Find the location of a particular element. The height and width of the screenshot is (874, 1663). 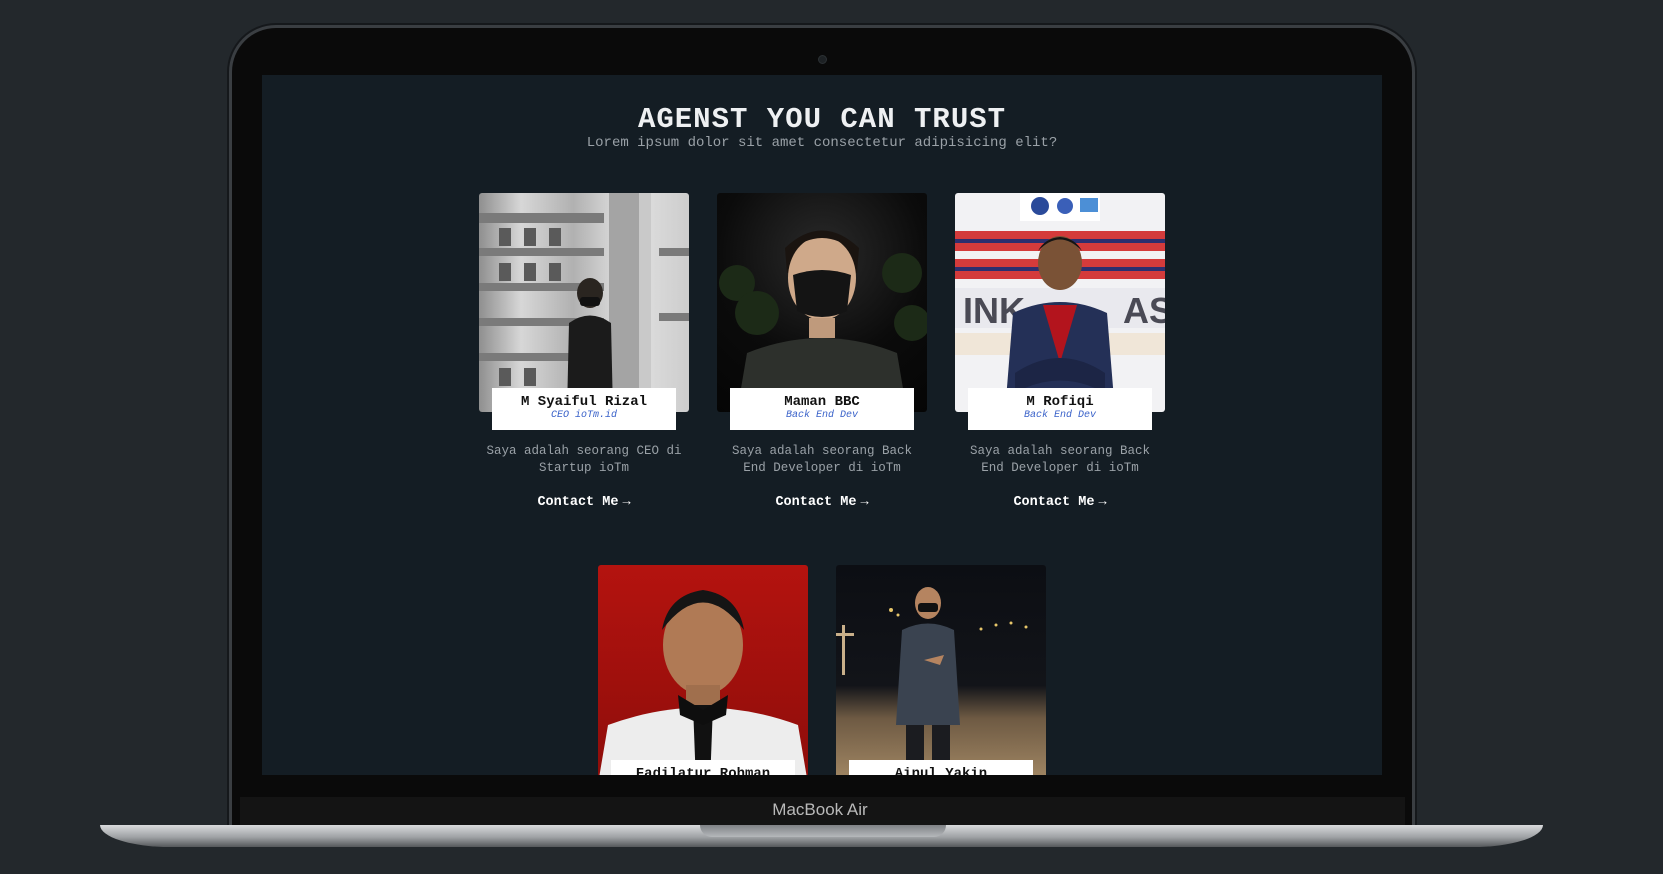

agent-photo: INK AS is located at coordinates (1060, 302).